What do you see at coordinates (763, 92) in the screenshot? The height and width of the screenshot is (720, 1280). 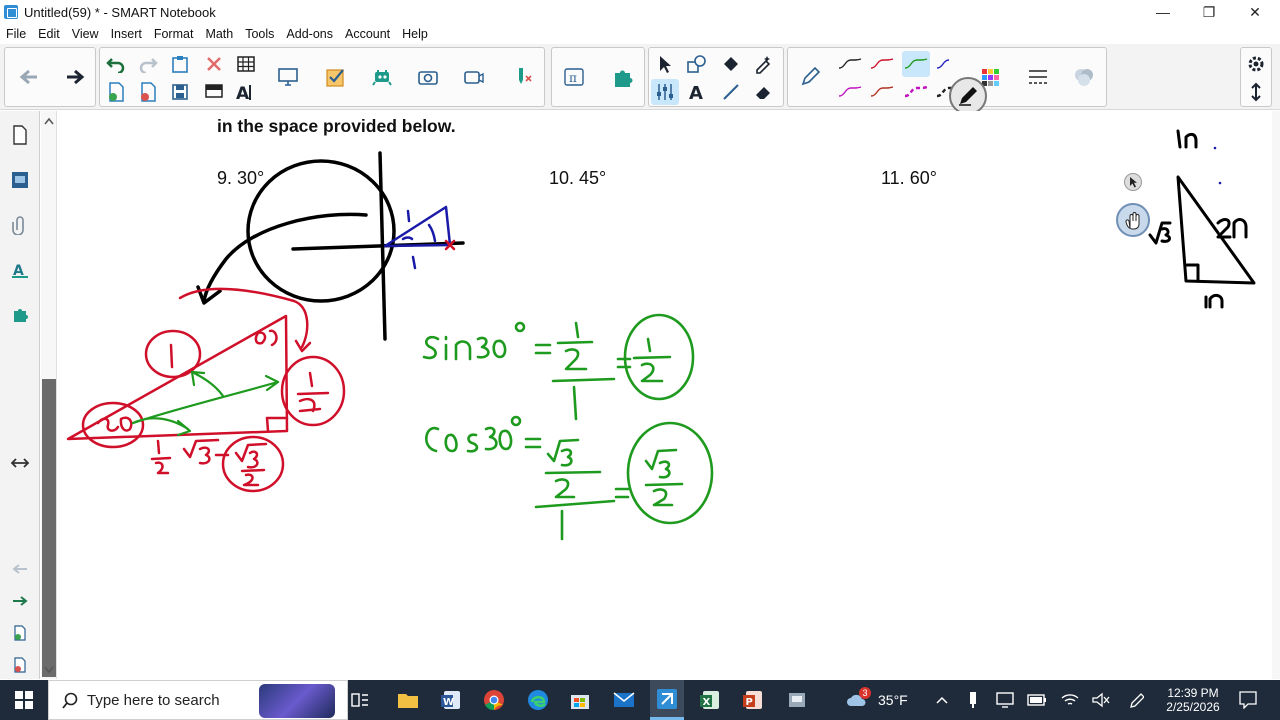 I see `eraser-tool` at bounding box center [763, 92].